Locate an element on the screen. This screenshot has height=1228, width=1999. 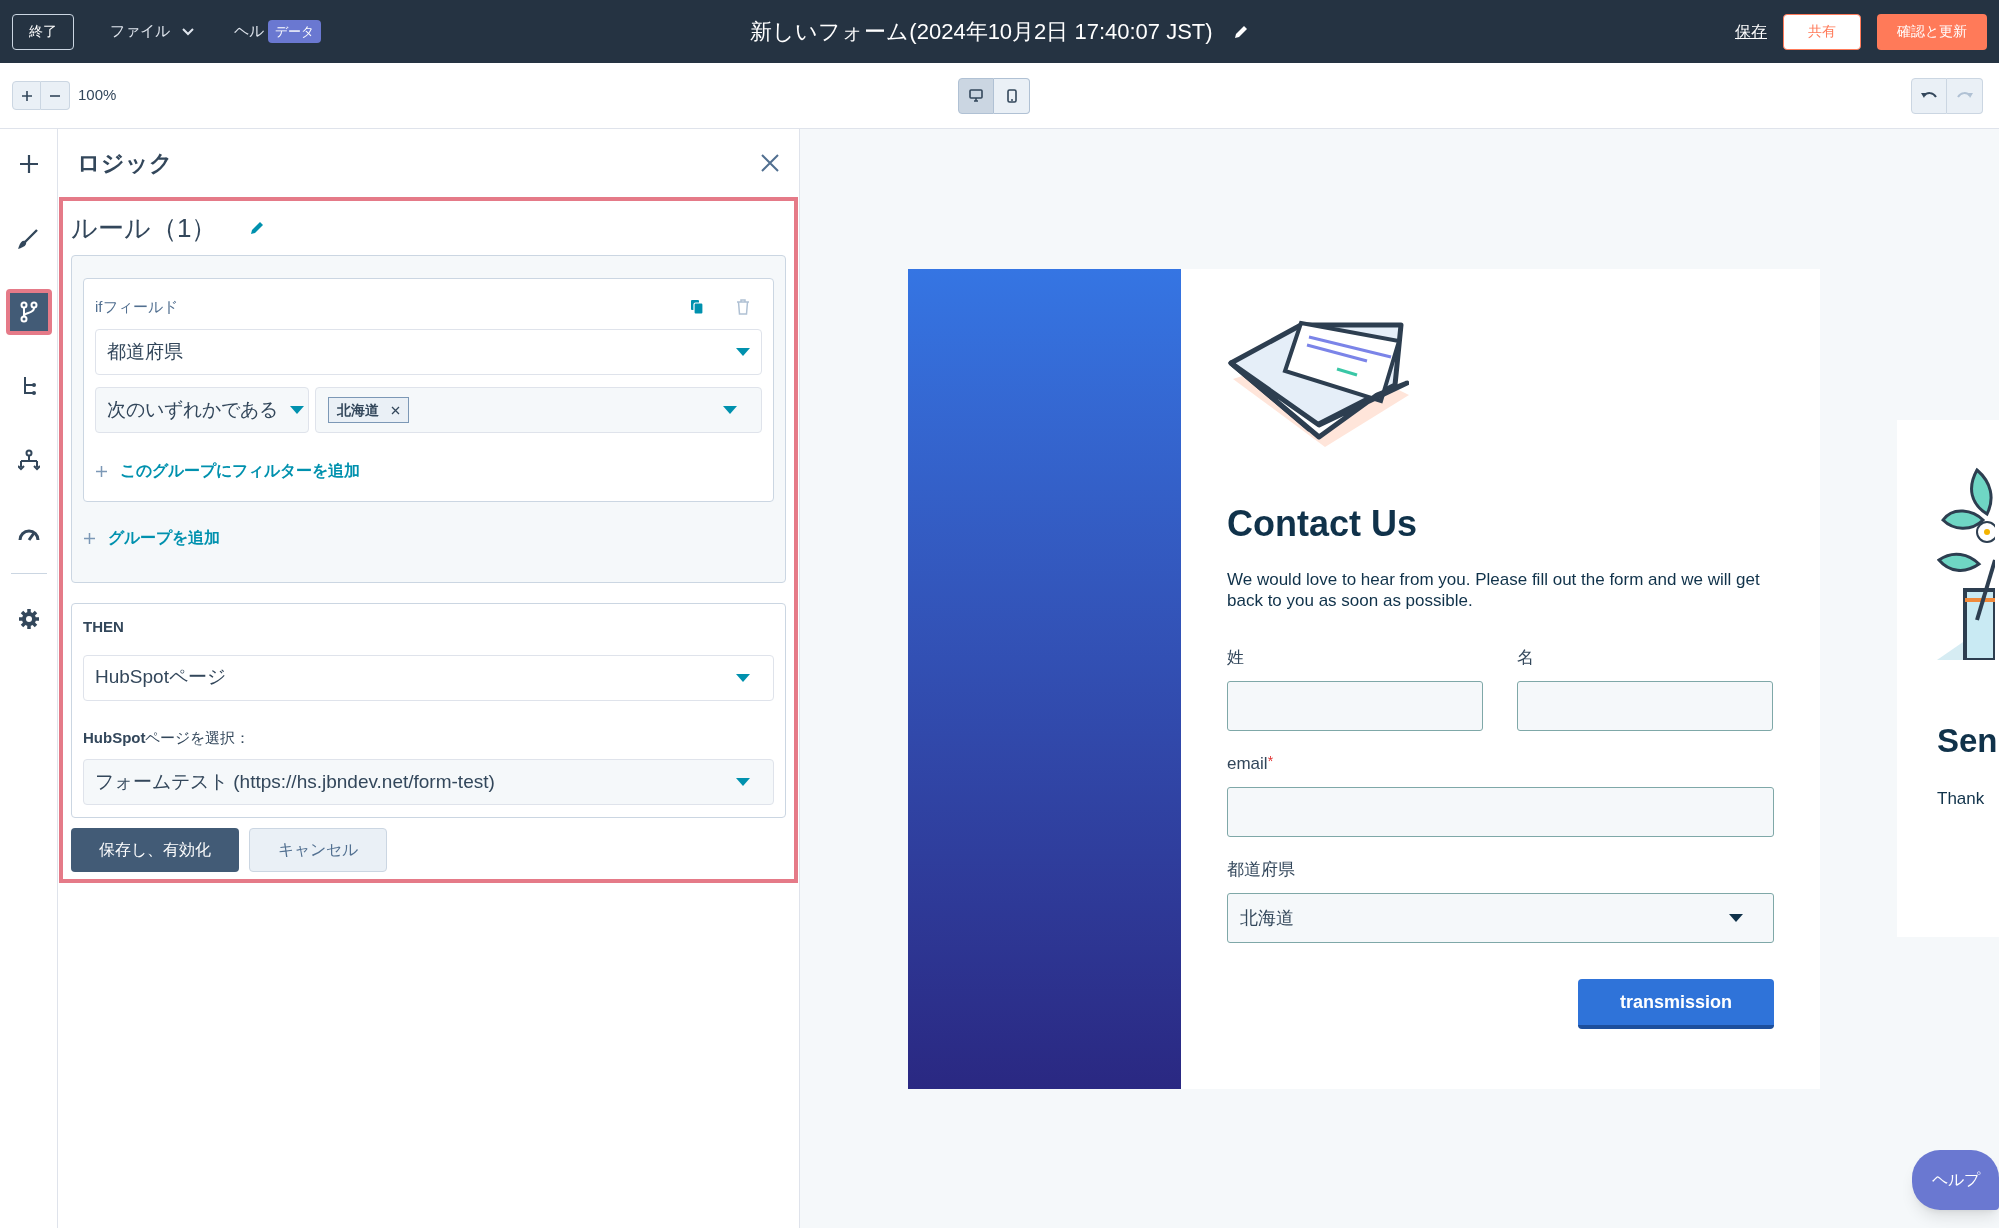
form-heading: Contact Us is located at coordinates (1323, 524).